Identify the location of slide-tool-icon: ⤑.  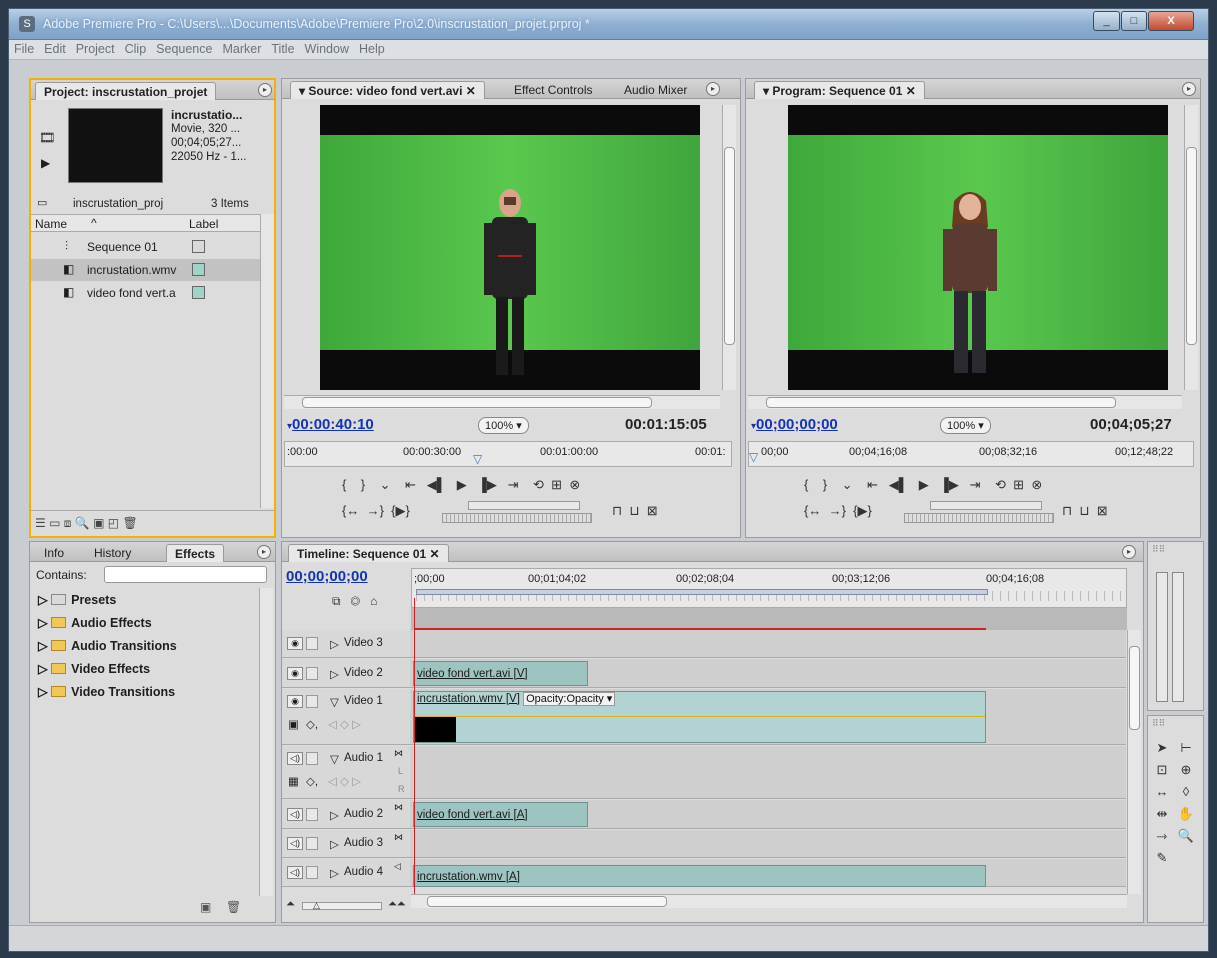
(1162, 836).